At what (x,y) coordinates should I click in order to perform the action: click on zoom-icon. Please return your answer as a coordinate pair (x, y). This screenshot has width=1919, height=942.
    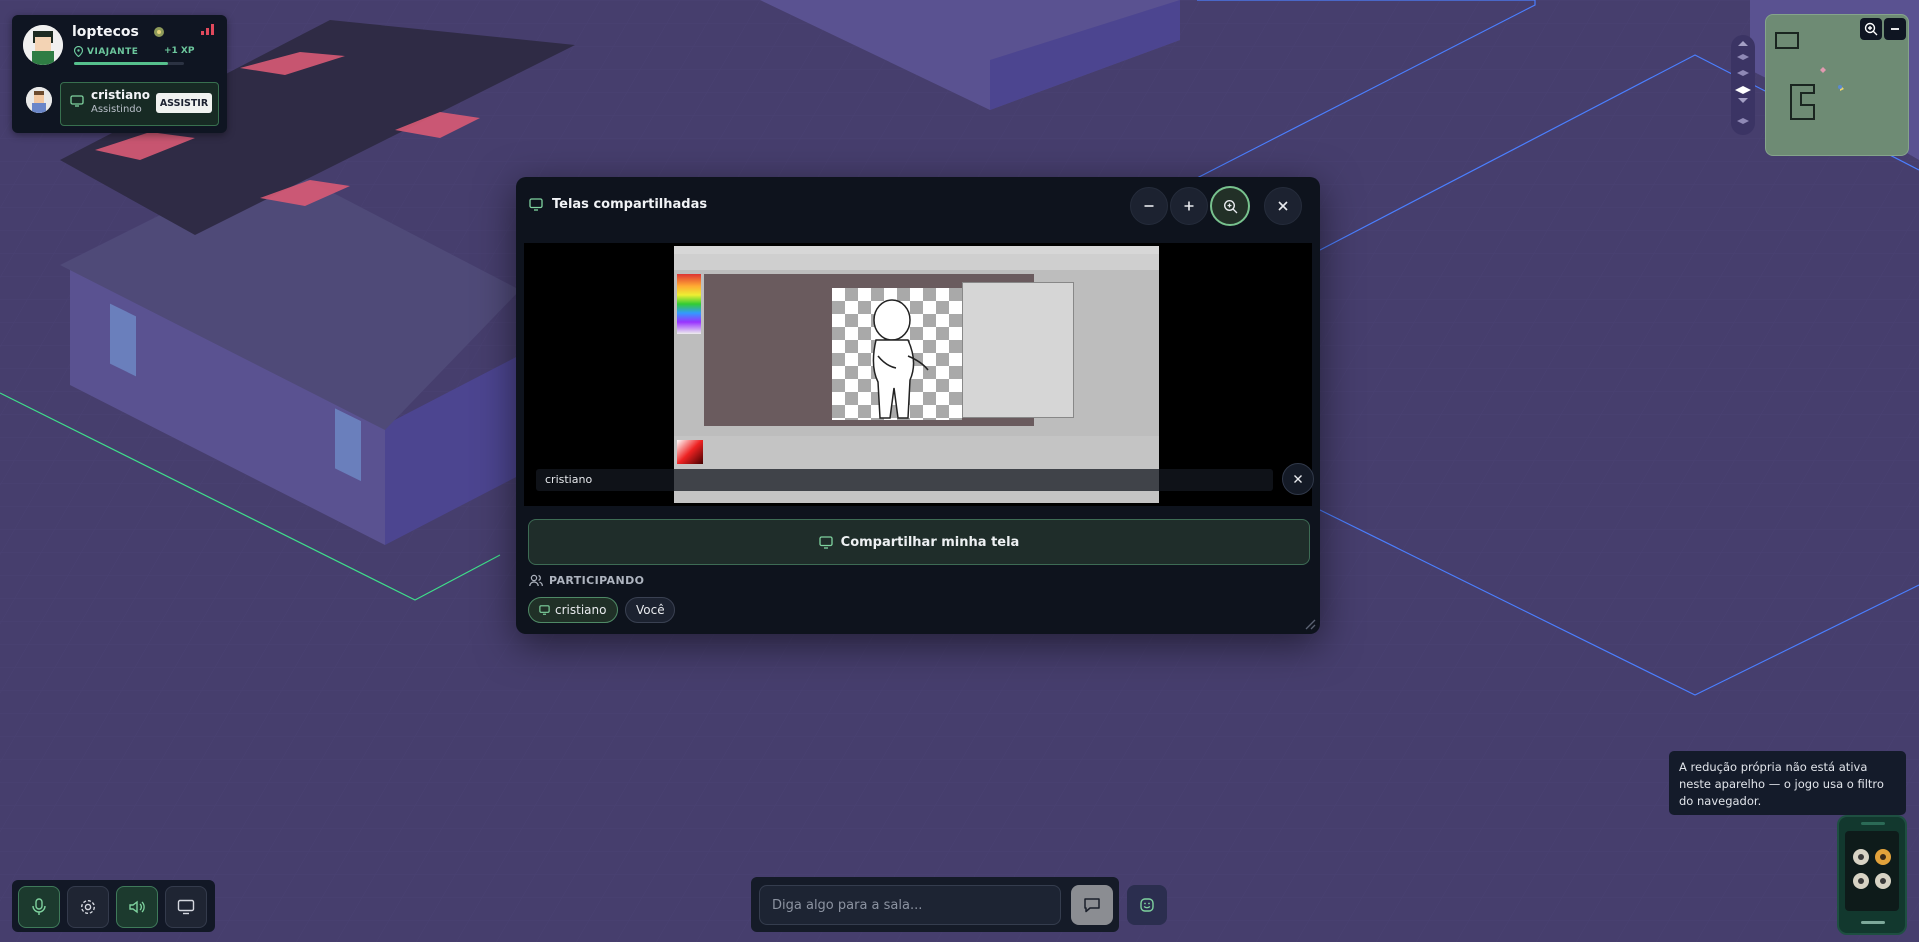
    Looking at the image, I should click on (1230, 206).